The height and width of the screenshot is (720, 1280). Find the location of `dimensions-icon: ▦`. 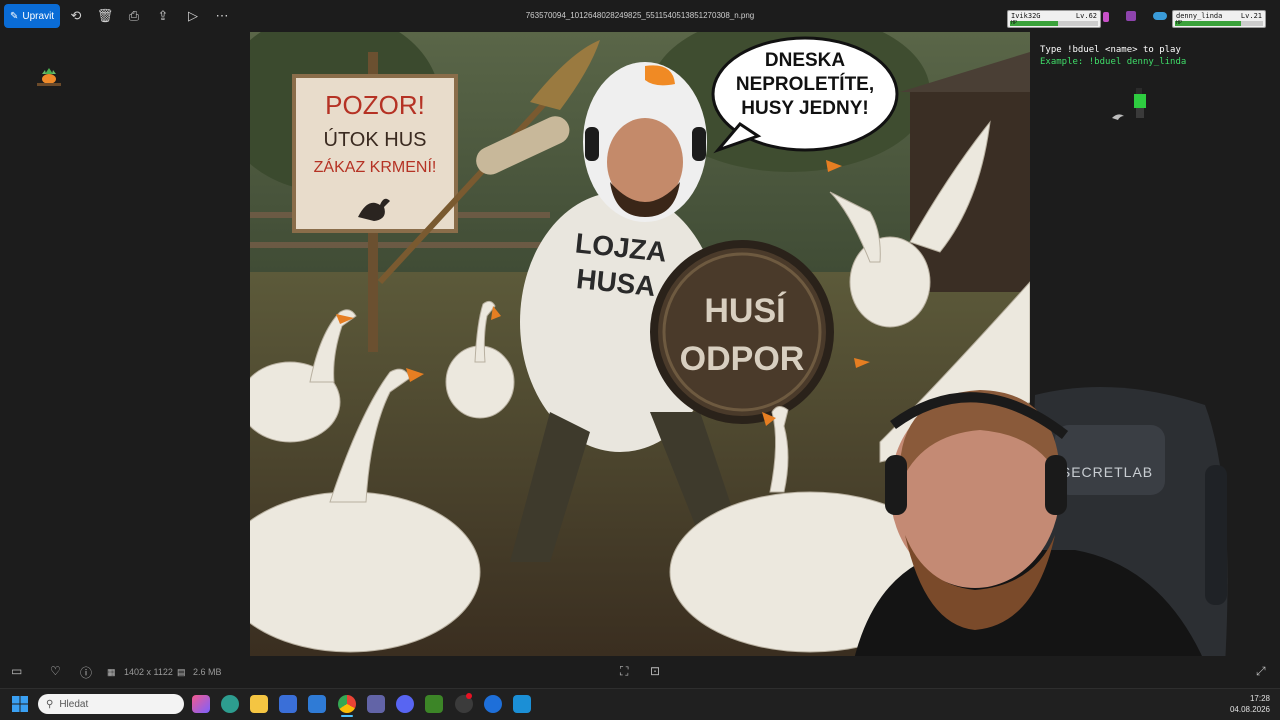

dimensions-icon: ▦ is located at coordinates (111, 672).